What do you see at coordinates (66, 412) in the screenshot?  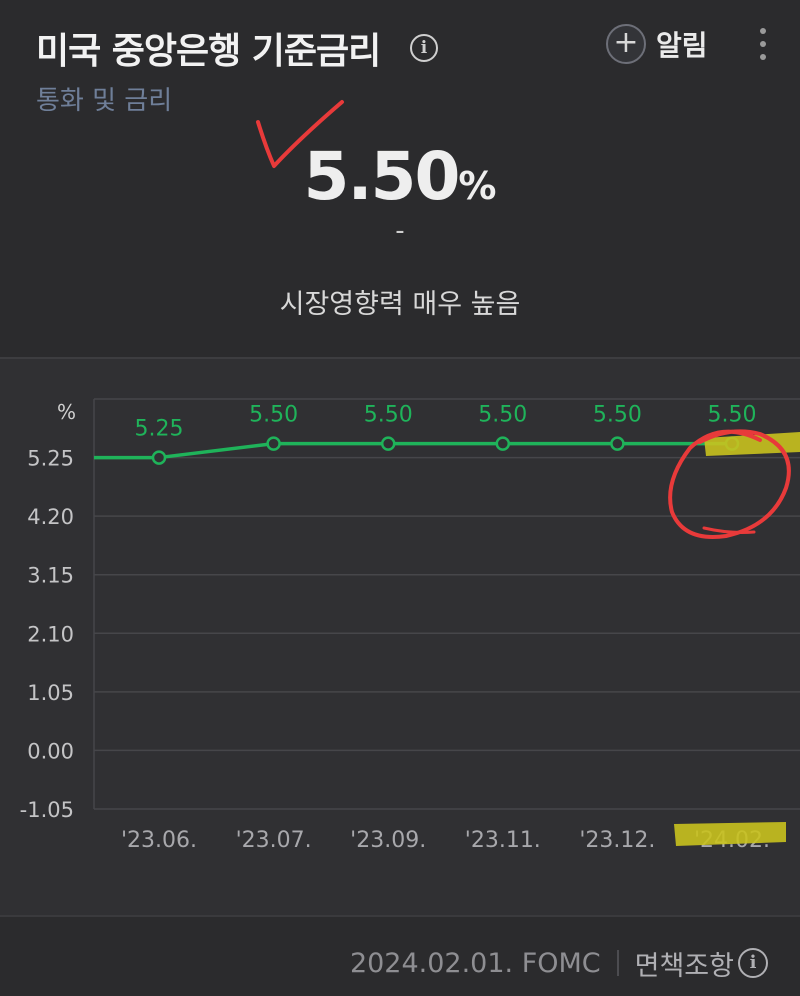 I see `y-axis-label: %` at bounding box center [66, 412].